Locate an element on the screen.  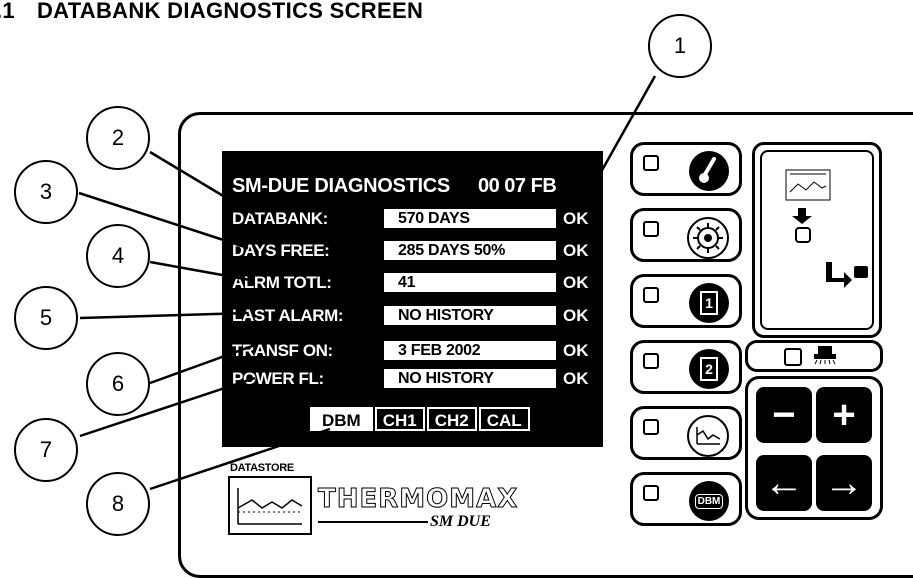
callout-8: 8 is located at coordinates (118, 504).